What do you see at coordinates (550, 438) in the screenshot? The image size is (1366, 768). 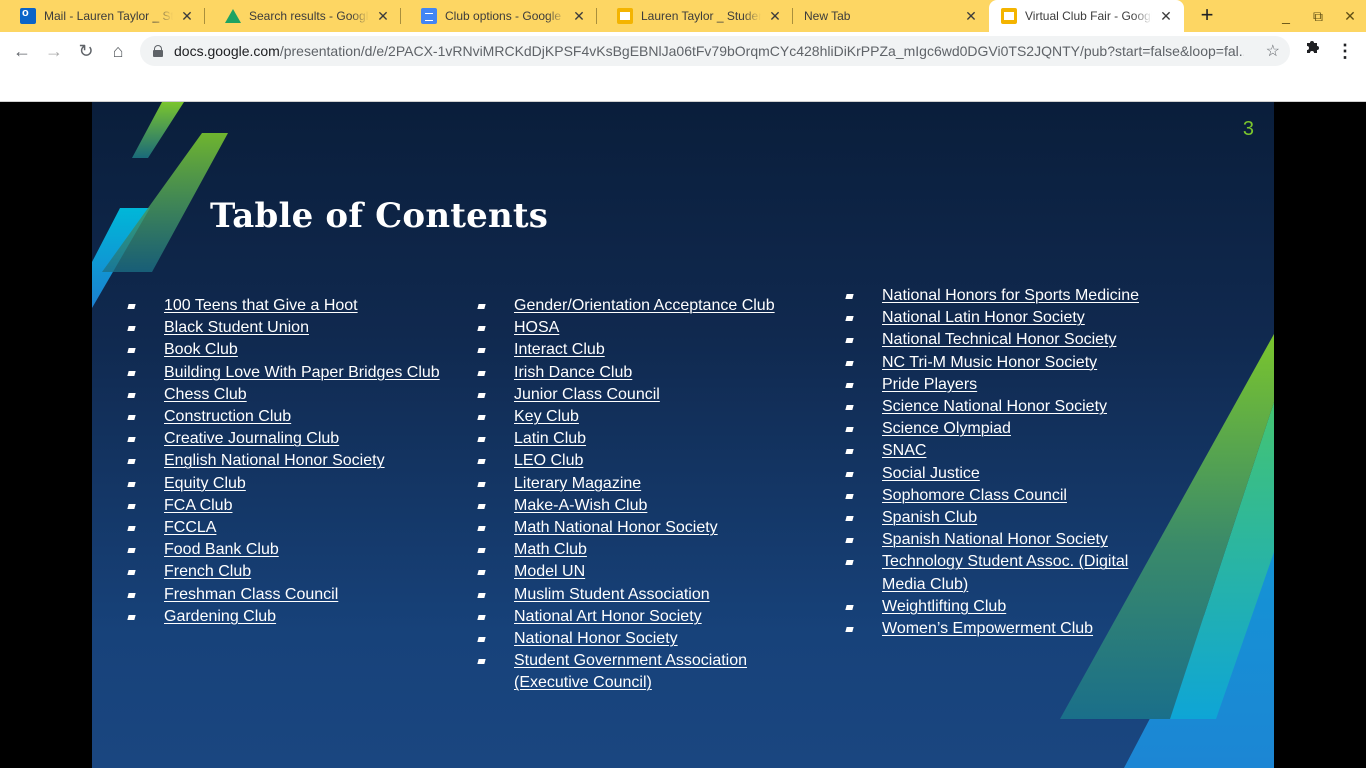 I see `club-link: Latin Club` at bounding box center [550, 438].